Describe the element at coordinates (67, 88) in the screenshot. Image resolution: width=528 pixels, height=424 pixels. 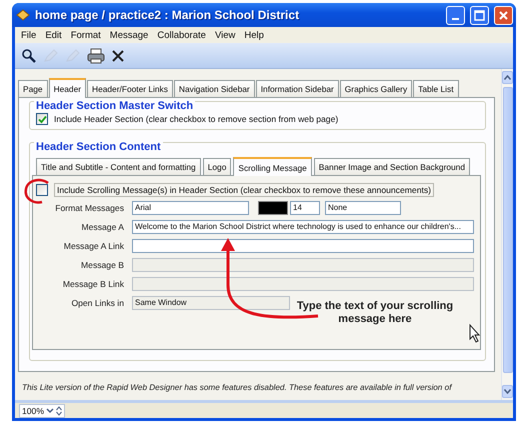
I see `tab: Header` at that location.